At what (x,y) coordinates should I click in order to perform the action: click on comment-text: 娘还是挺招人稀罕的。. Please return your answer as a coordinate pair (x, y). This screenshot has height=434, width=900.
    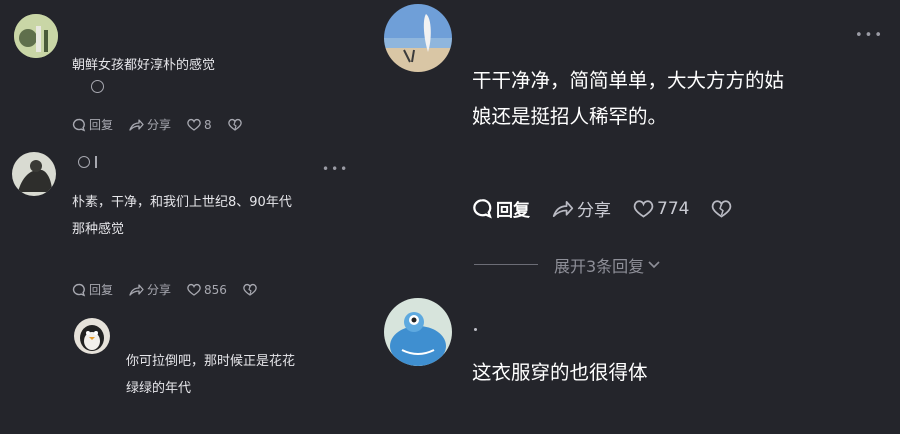
    Looking at the image, I should click on (570, 116).